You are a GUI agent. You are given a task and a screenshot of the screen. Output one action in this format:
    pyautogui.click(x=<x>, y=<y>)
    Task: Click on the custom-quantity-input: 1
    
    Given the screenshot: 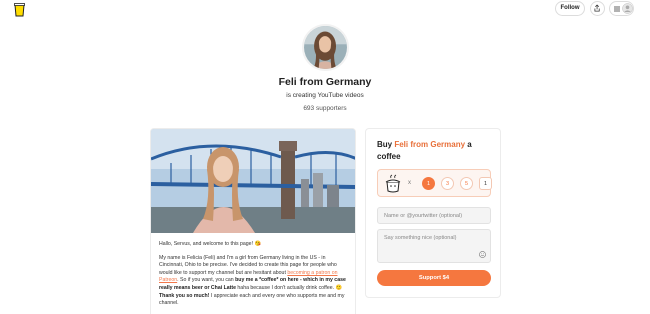 What is the action you would take?
    pyautogui.click(x=485, y=183)
    